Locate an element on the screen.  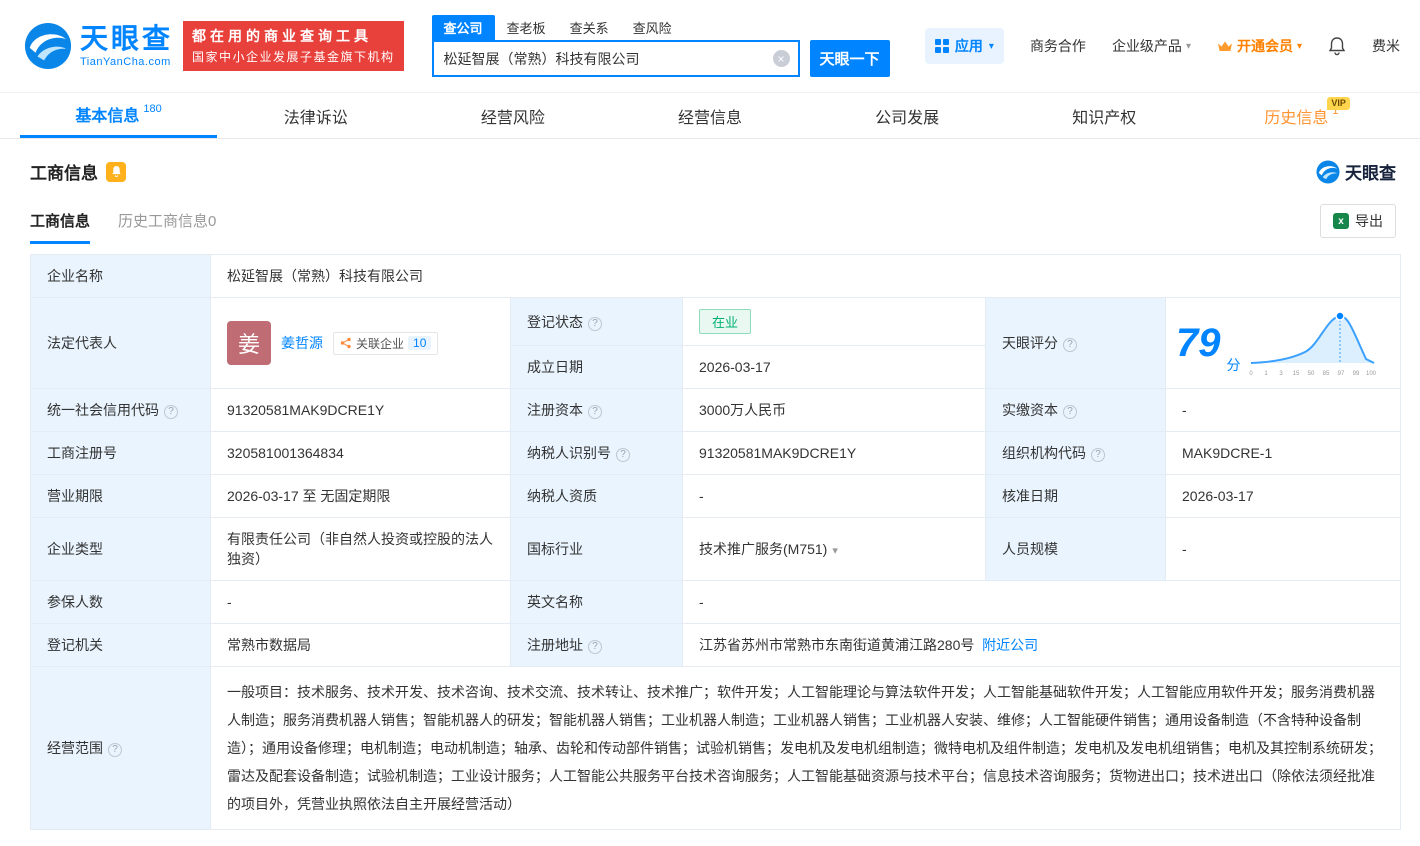
search-tab-risk: 查风险 is located at coordinates (652, 27).